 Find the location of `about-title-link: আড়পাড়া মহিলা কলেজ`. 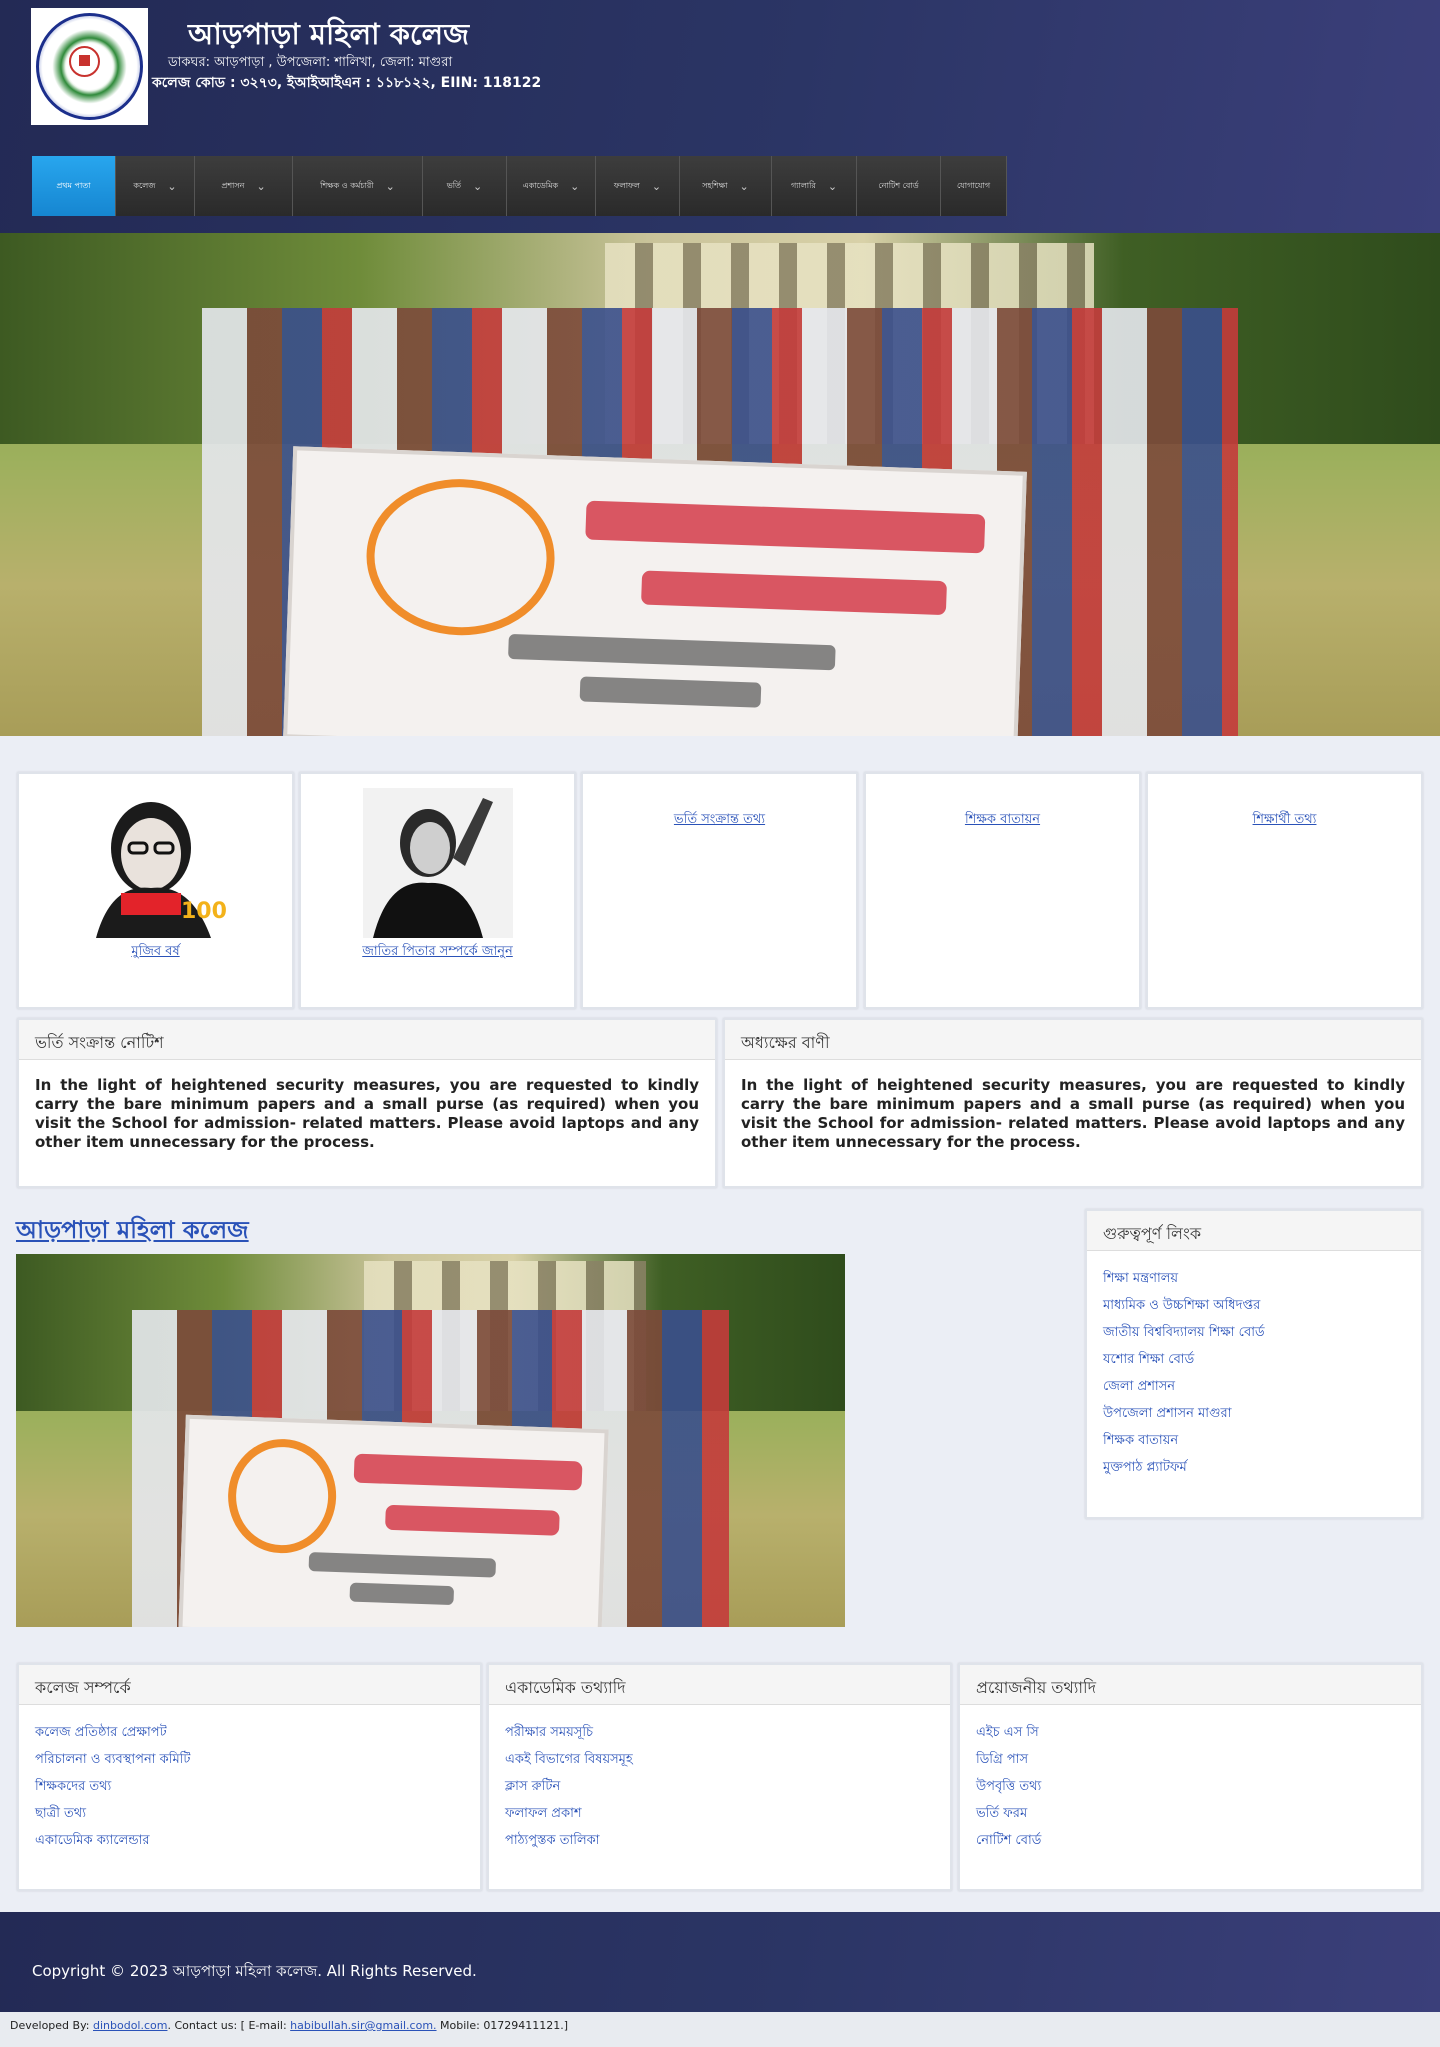

about-title-link: আড়পাড়া মহিলা কলেজ is located at coordinates (132, 1232).